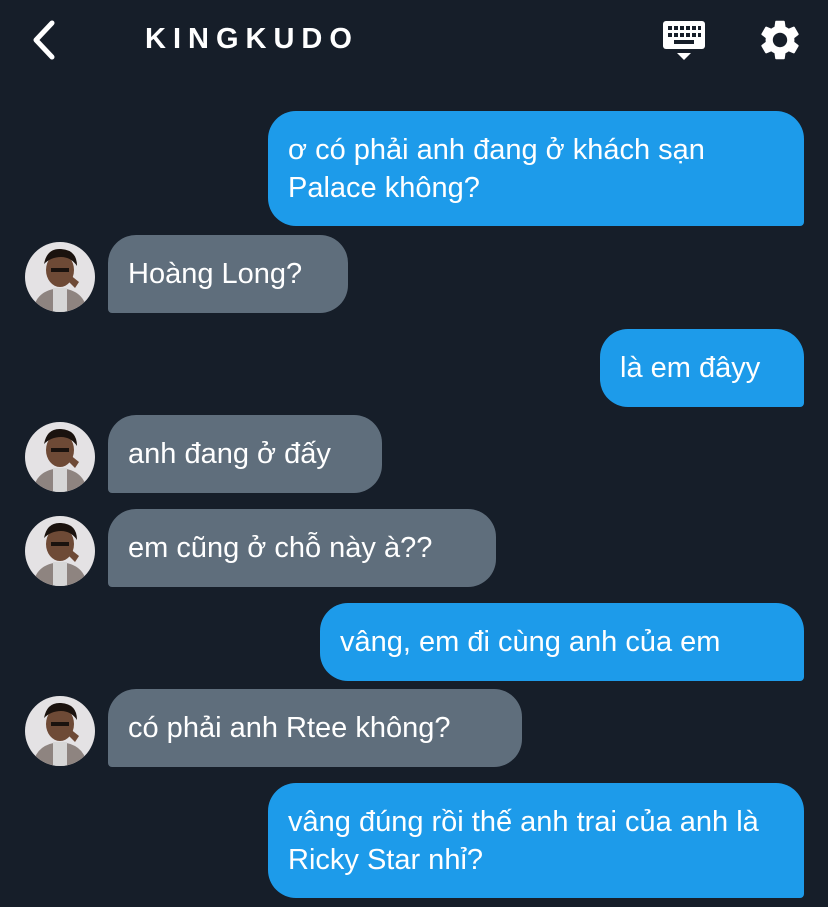 Image resolution: width=828 pixels, height=907 pixels. Describe the element at coordinates (530, 642) in the screenshot. I see `message-text: vâng, em đi cùng anh của em` at that location.